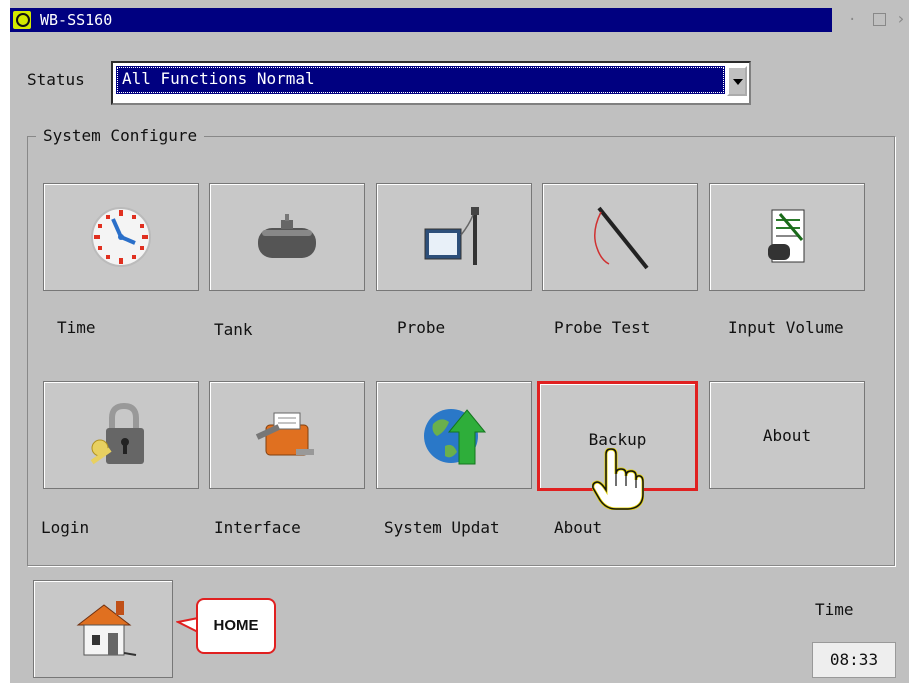  Describe the element at coordinates (284, 434) in the screenshot. I see `printer-tools-icon` at that location.